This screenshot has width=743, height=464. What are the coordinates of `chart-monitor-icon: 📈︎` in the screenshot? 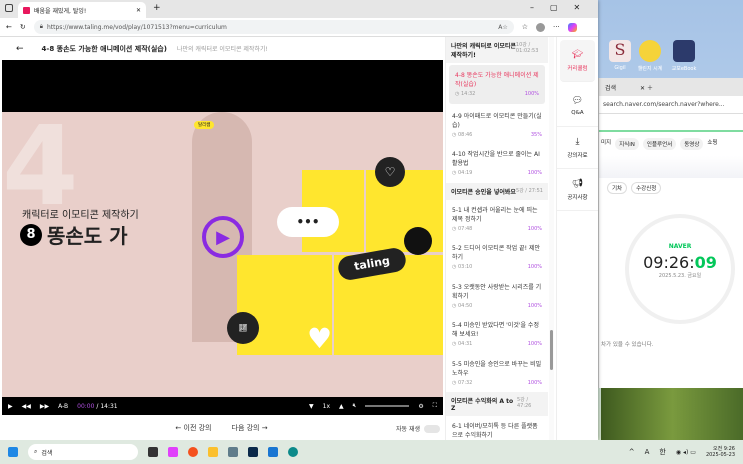 It's located at (243, 328).